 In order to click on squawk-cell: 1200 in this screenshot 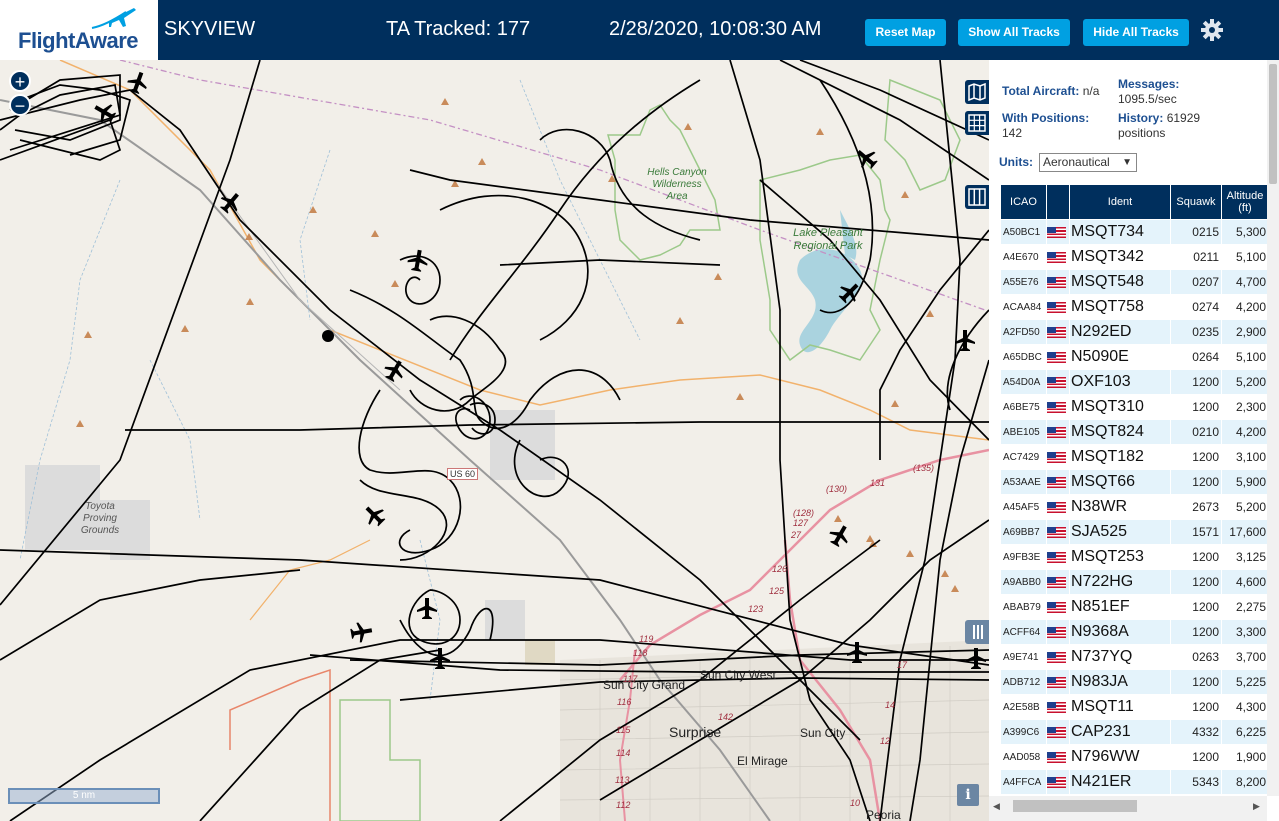, I will do `click(1196, 607)`.